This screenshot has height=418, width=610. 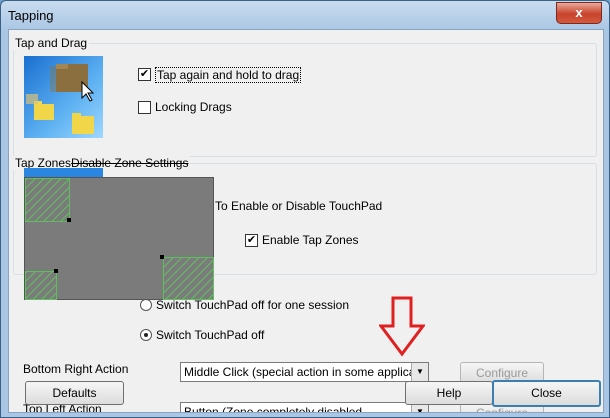 I want to click on tap-and-drag-group-label: Tap and Drag, so click(x=51, y=43).